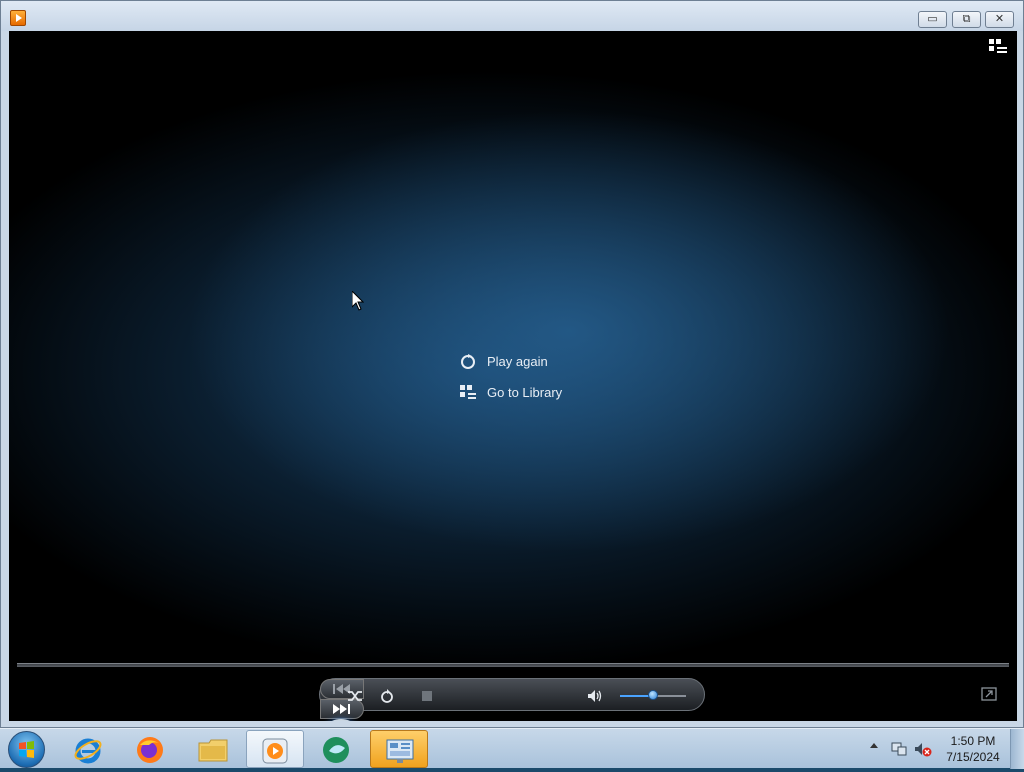  What do you see at coordinates (874, 745) in the screenshot?
I see `show-hidden-icons-button` at bounding box center [874, 745].